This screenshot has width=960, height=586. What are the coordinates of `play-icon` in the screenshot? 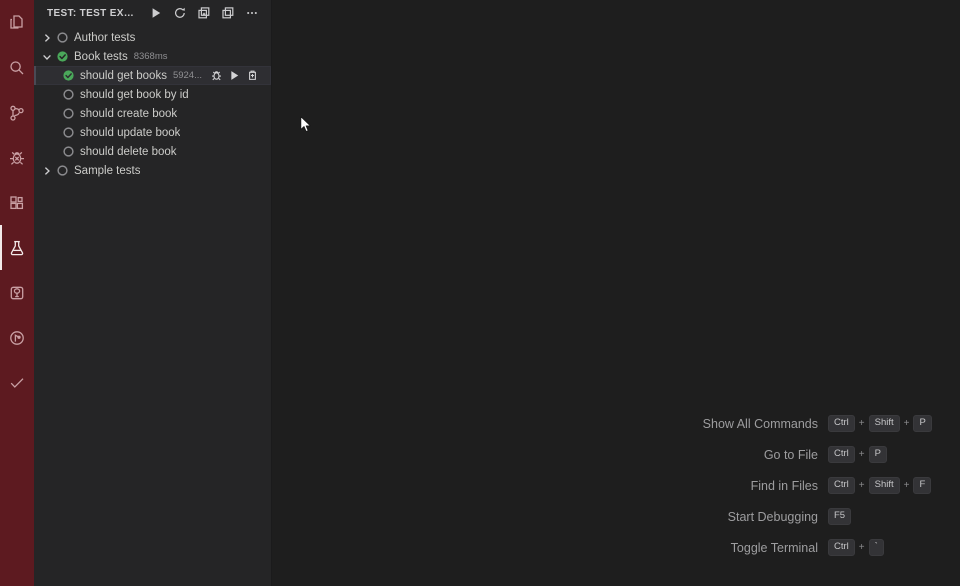 It's located at (156, 13).